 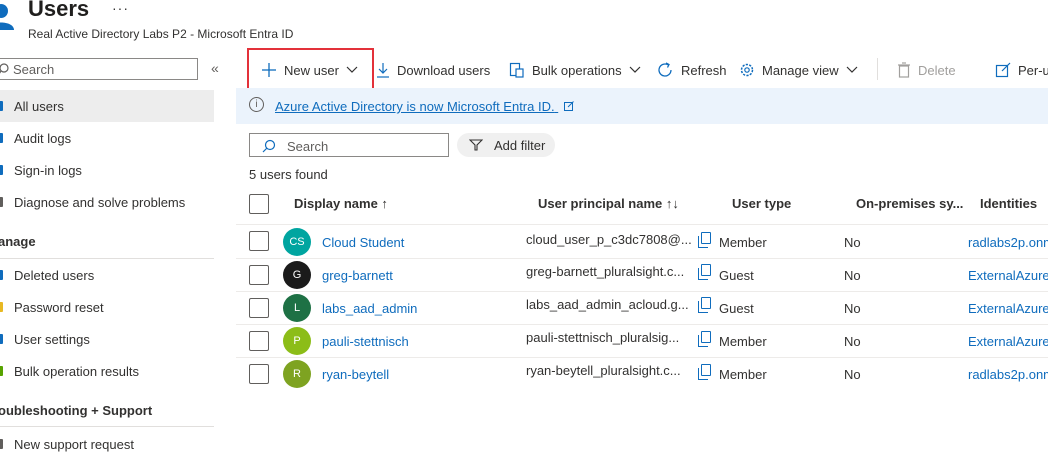 I want to click on user-name-link: greg-barnett, so click(x=357, y=275).